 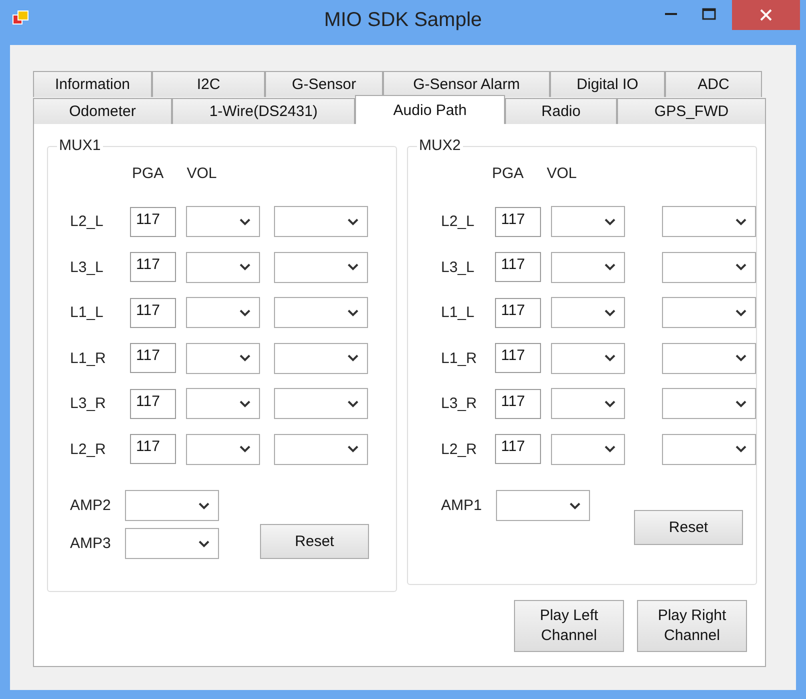 I want to click on maximize-icon, so click(x=709, y=14).